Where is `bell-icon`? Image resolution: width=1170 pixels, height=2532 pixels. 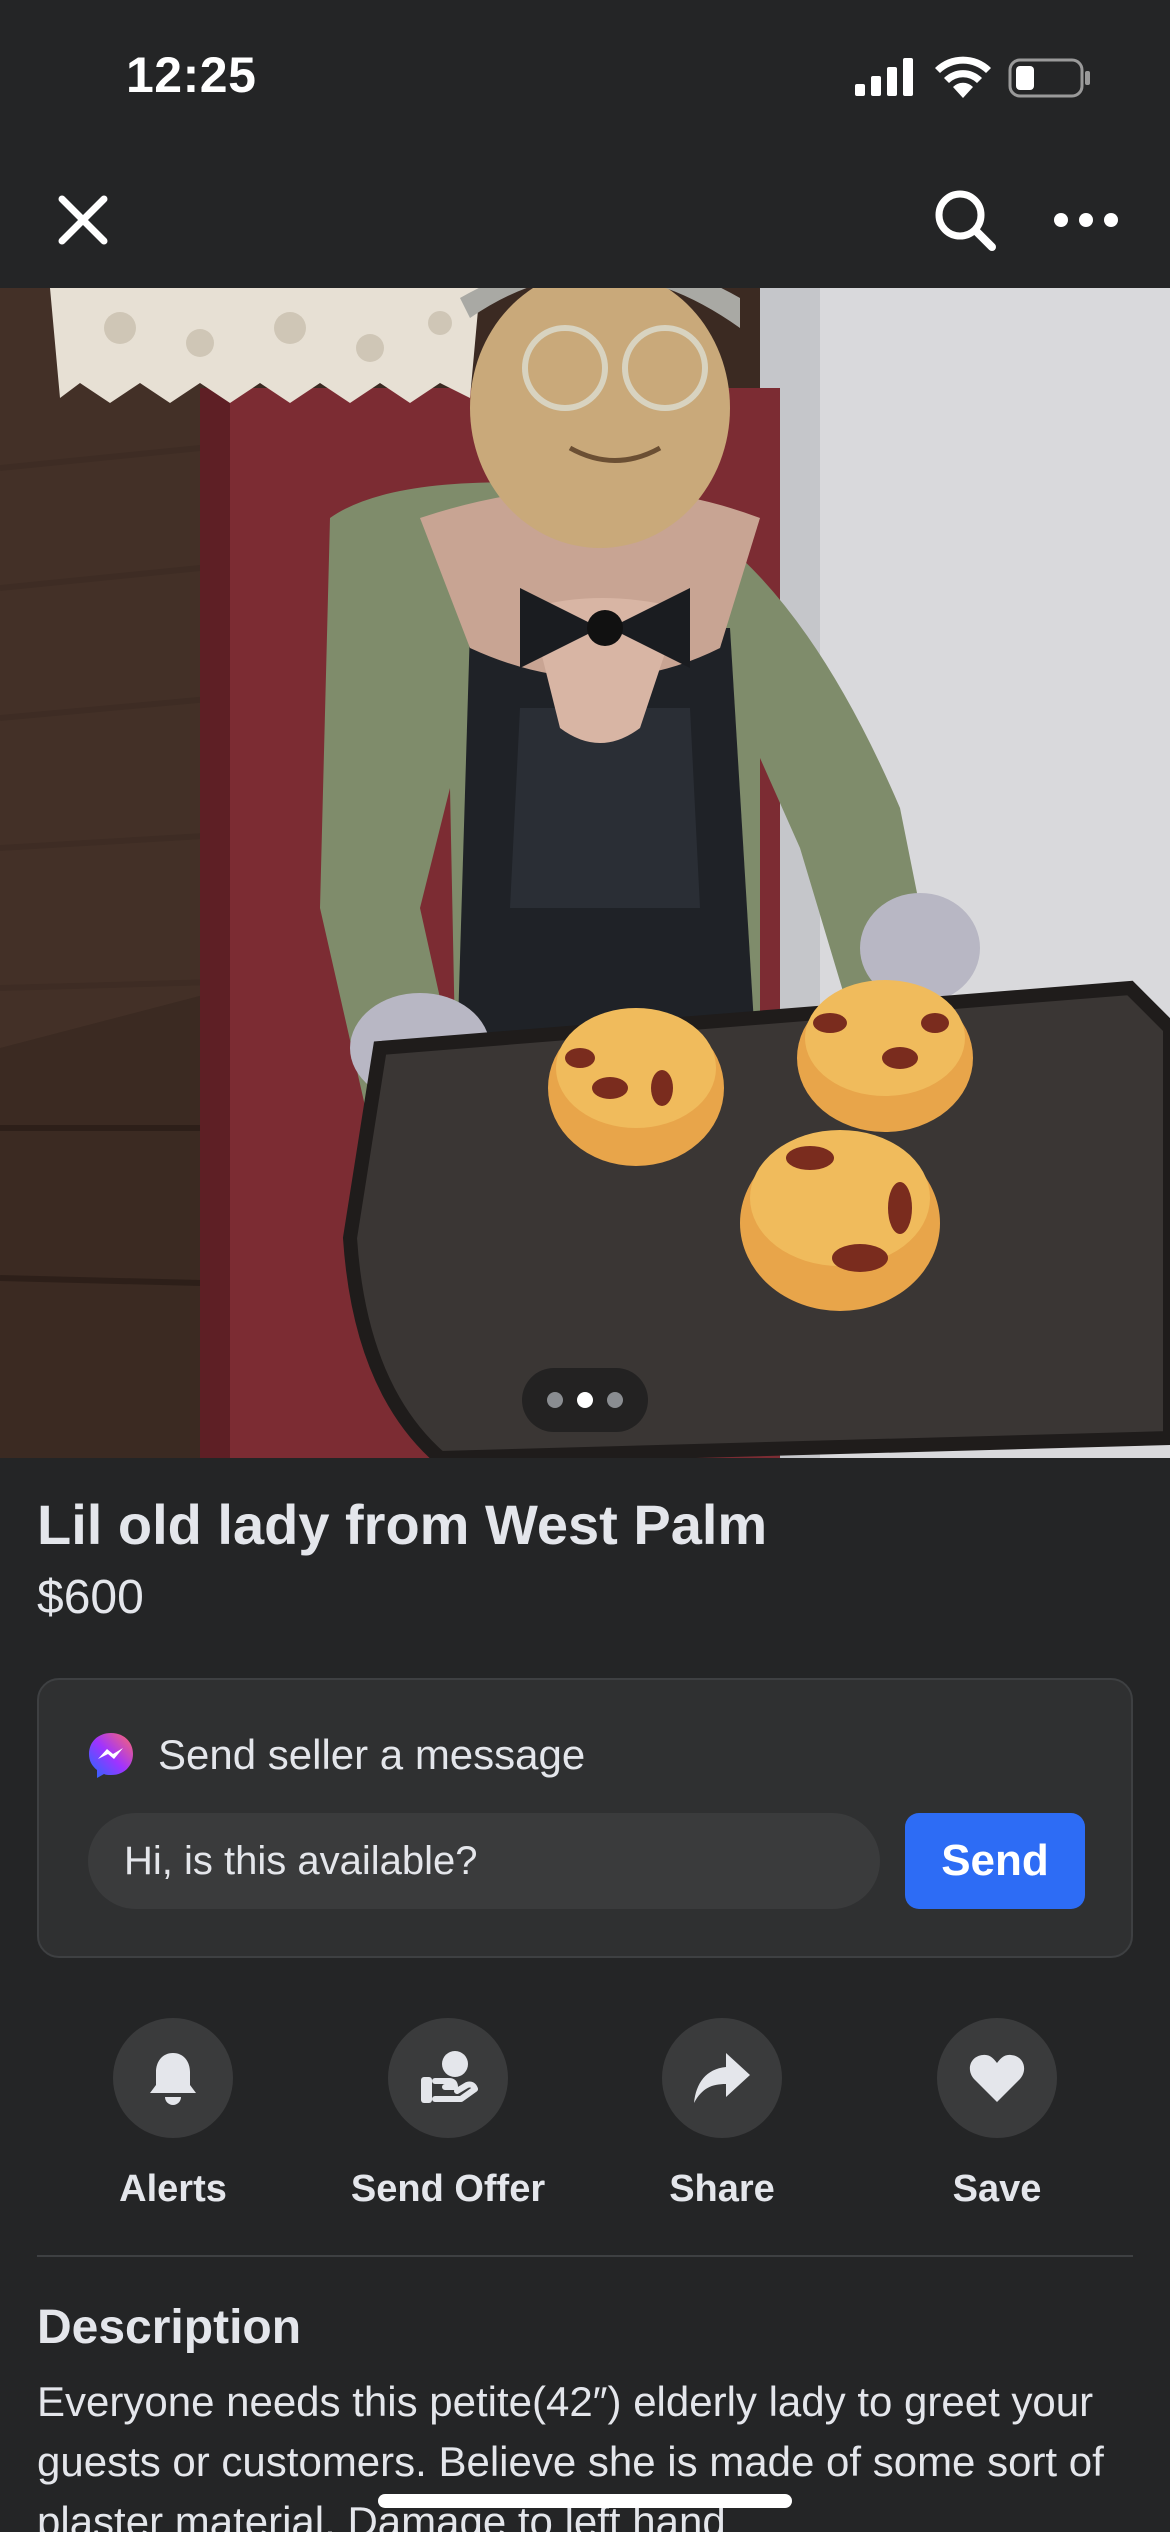
bell-icon is located at coordinates (173, 2079).